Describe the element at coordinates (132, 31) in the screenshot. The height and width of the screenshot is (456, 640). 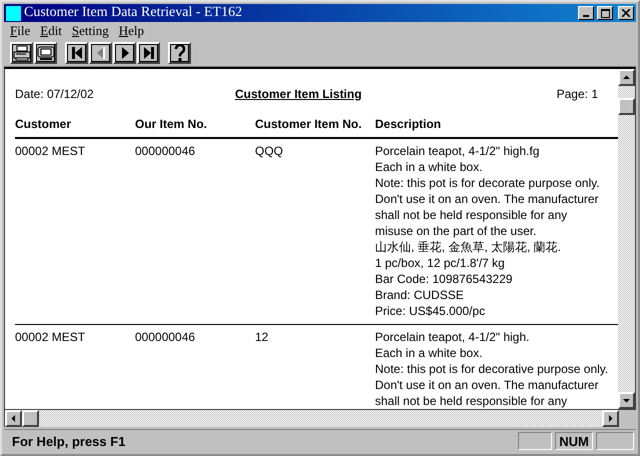
I see `menu-item: Help` at that location.